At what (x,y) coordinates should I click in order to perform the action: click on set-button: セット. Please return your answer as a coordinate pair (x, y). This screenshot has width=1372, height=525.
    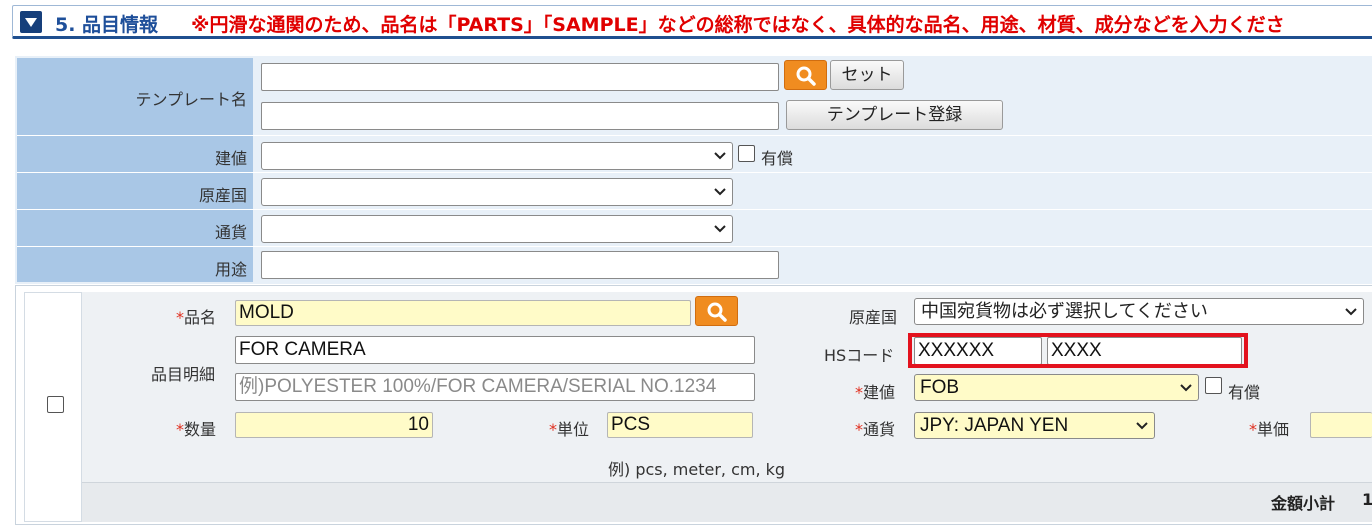
    Looking at the image, I should click on (867, 75).